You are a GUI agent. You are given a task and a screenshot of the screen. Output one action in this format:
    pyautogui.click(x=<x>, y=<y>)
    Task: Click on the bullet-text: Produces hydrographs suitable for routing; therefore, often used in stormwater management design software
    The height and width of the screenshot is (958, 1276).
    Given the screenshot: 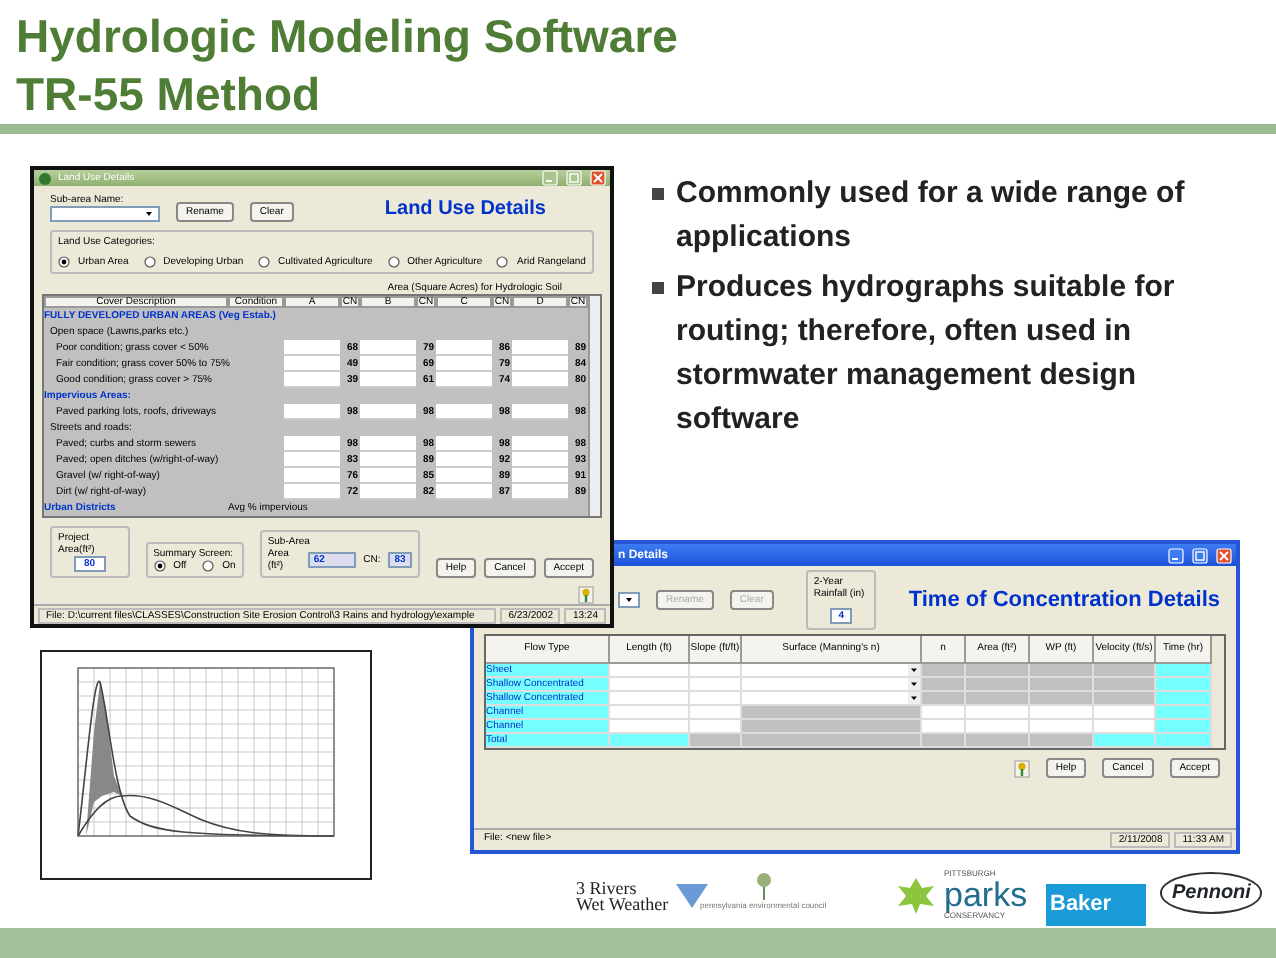 What is the action you would take?
    pyautogui.click(x=926, y=354)
    